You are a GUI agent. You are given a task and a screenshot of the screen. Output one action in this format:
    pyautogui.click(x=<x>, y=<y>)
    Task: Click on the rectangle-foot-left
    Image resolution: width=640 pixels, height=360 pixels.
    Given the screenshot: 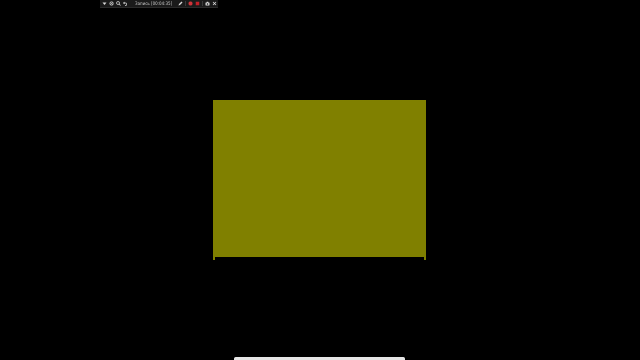 What is the action you would take?
    pyautogui.click(x=214, y=258)
    